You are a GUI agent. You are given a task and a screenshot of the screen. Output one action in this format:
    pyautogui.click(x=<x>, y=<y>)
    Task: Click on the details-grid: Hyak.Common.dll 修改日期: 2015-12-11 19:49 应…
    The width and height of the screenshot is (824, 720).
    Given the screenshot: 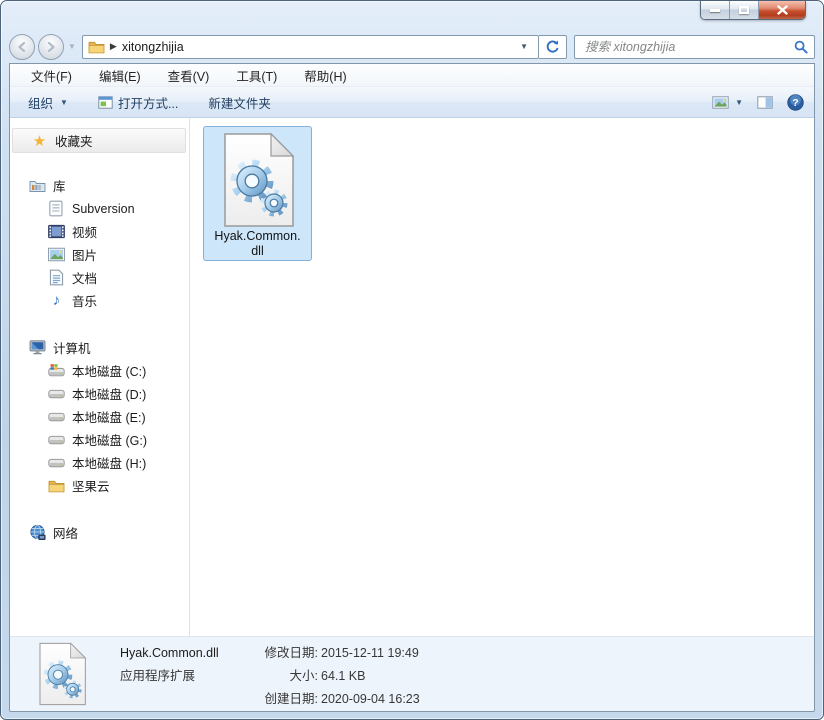 What is the action you would take?
    pyautogui.click(x=270, y=674)
    